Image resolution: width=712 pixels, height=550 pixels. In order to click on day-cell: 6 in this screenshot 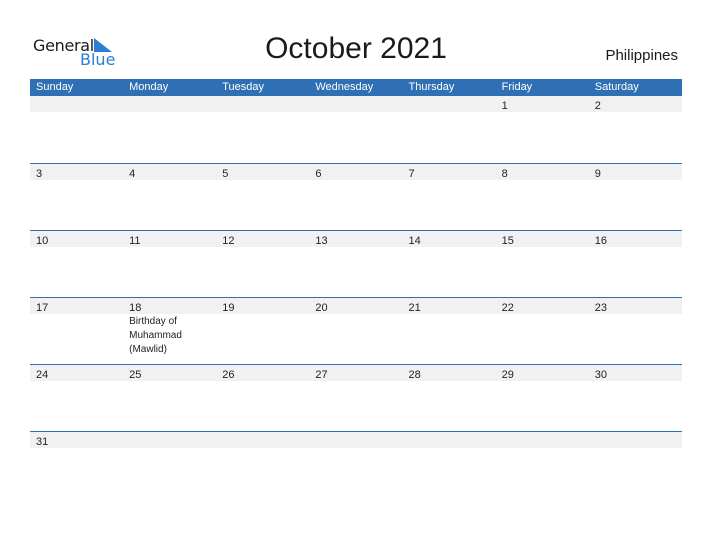, I will do `click(355, 172)`.